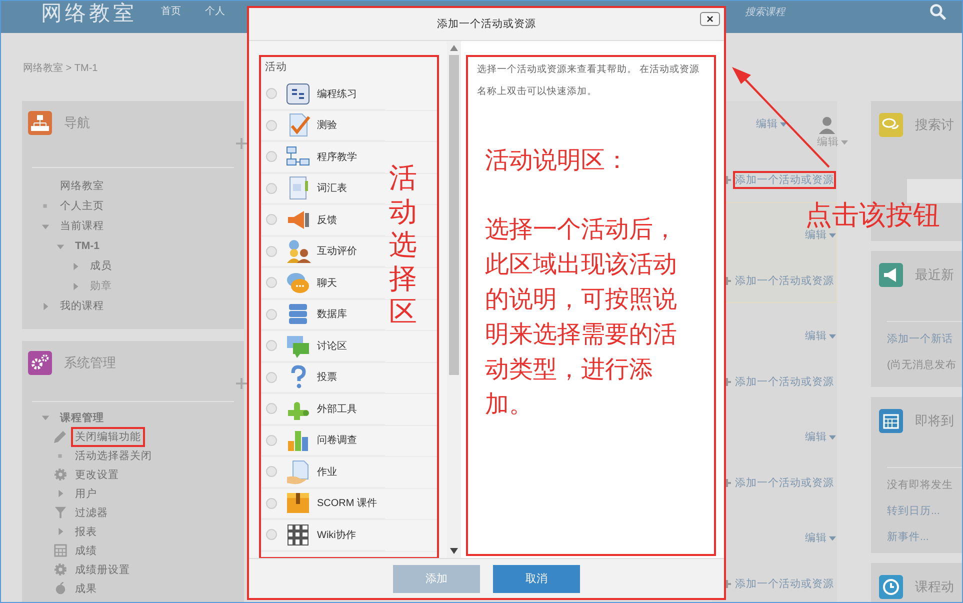 The width and height of the screenshot is (963, 603). What do you see at coordinates (323, 251) in the screenshot?
I see `activity-option: 互动评价` at bounding box center [323, 251].